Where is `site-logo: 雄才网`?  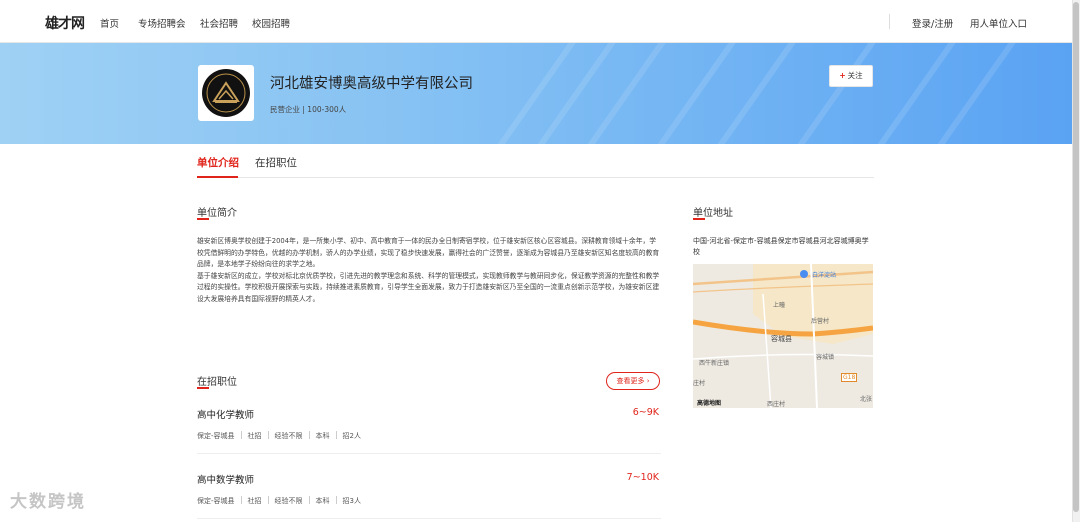 site-logo: 雄才网 is located at coordinates (65, 23).